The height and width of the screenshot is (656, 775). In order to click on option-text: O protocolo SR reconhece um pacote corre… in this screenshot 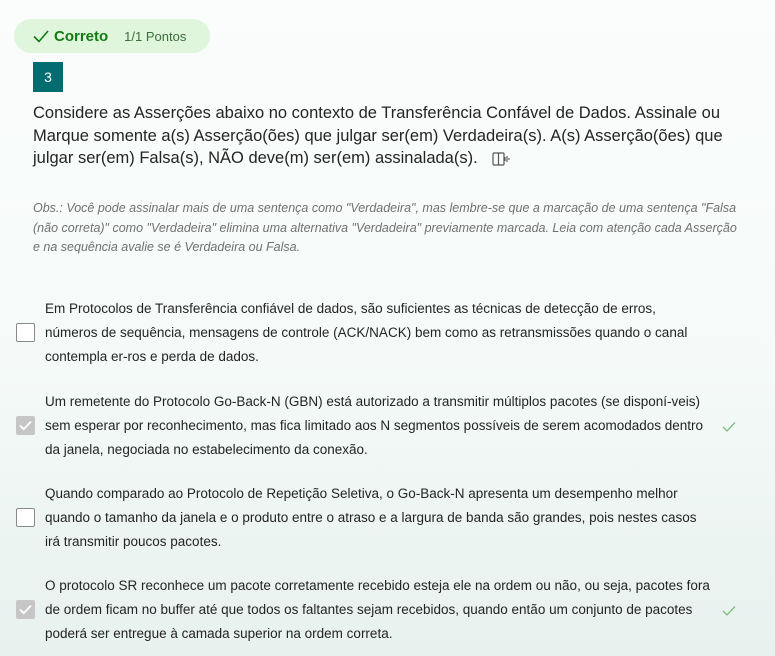, I will do `click(377, 609)`.